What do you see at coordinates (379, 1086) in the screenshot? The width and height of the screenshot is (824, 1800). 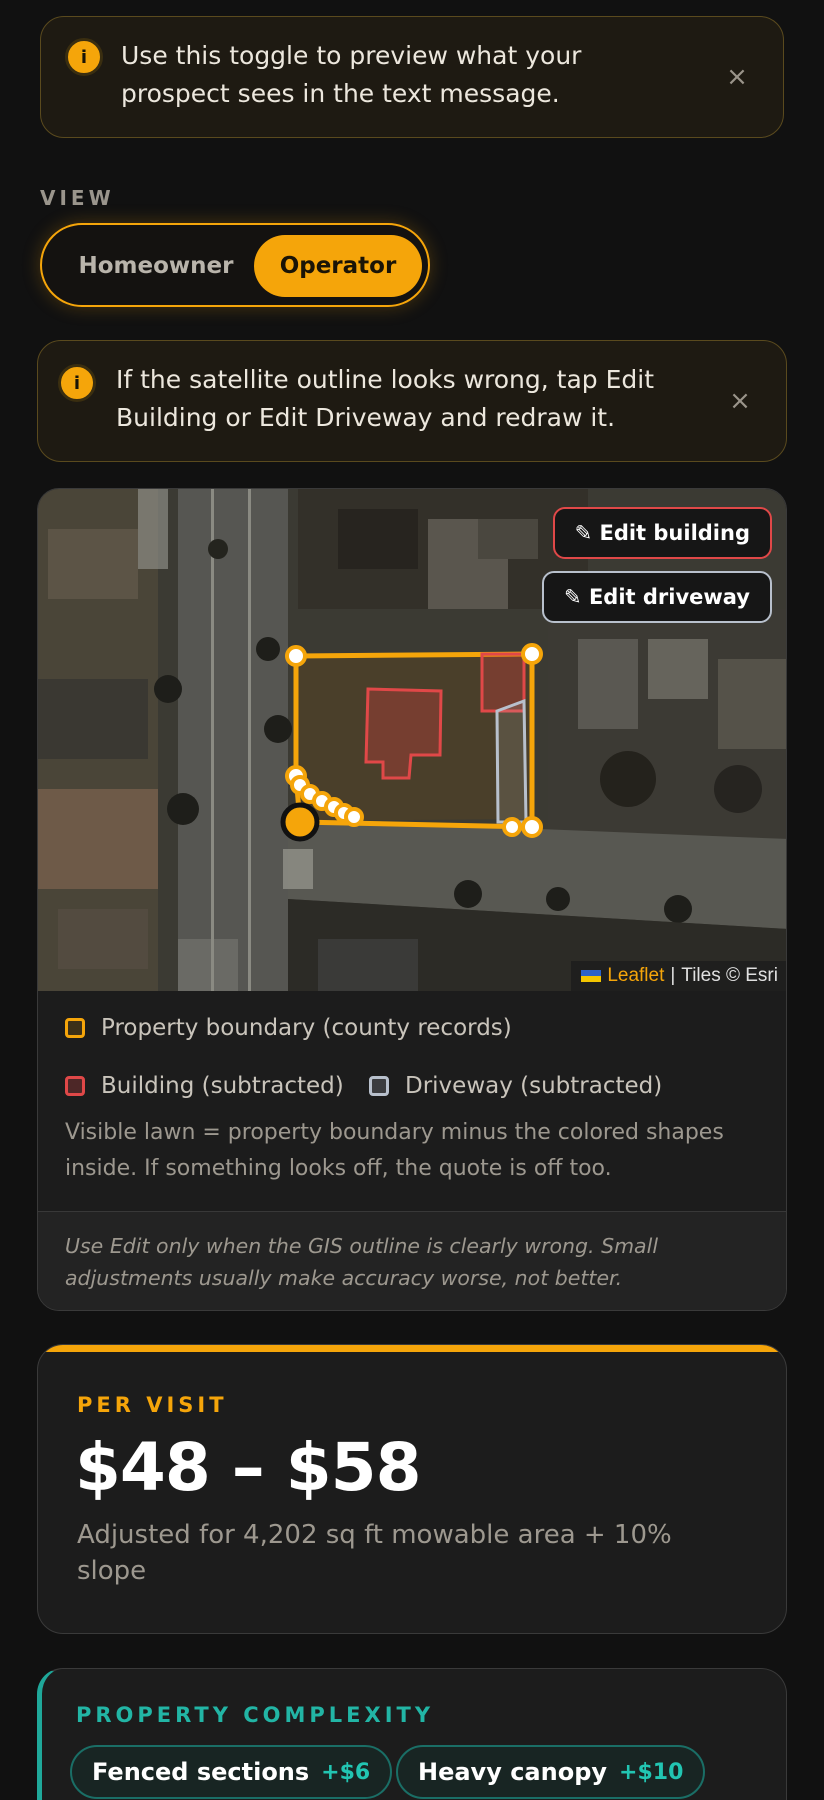 I see `driveway-swatch` at bounding box center [379, 1086].